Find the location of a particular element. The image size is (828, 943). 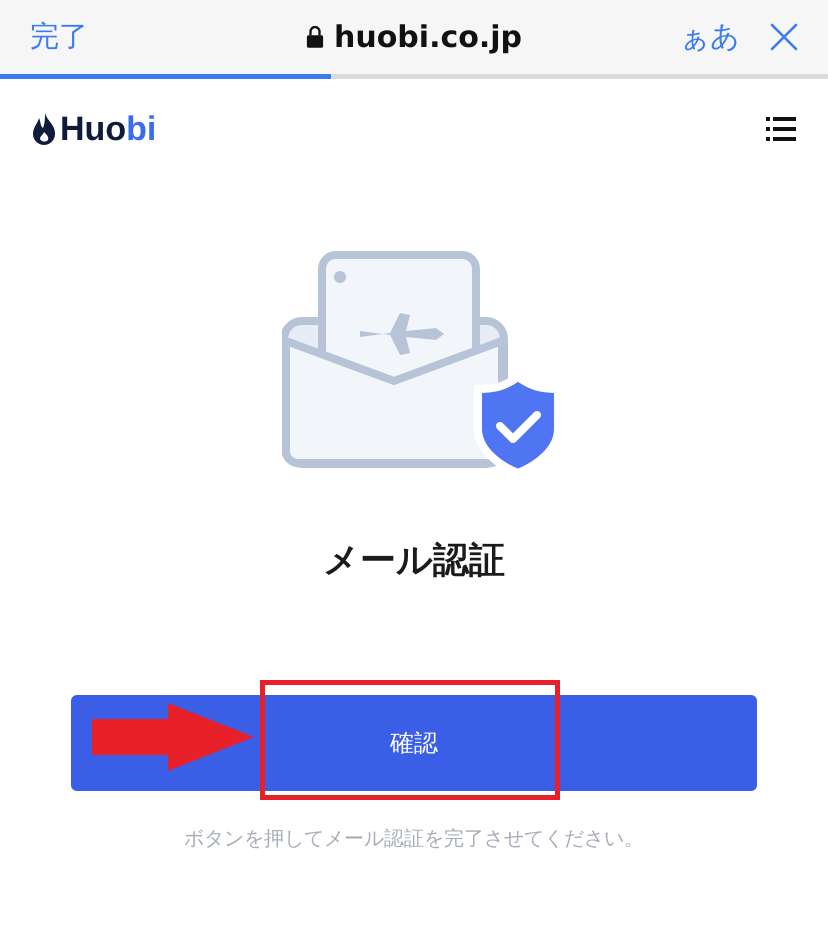

caption-text: ボタンを押してメール認証を完了させてください。 is located at coordinates (414, 838).